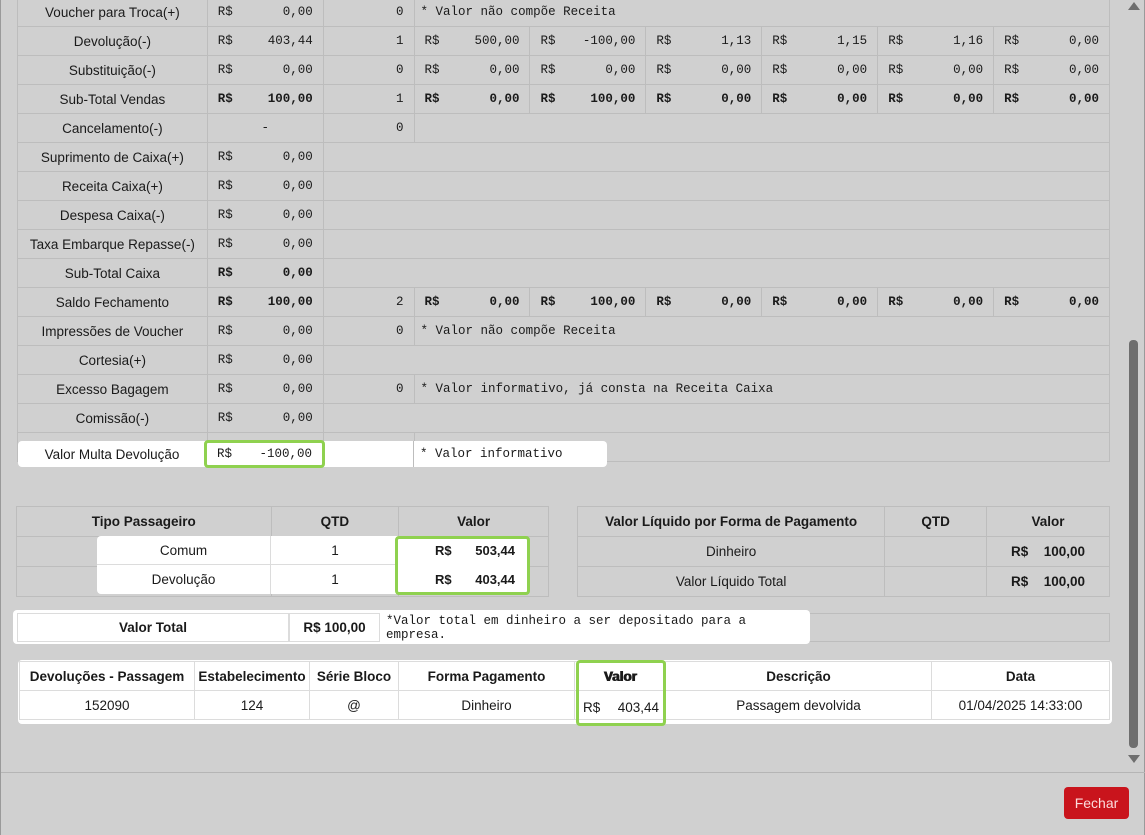  Describe the element at coordinates (368, 302) in the screenshot. I see `summary-qtd: 2` at that location.